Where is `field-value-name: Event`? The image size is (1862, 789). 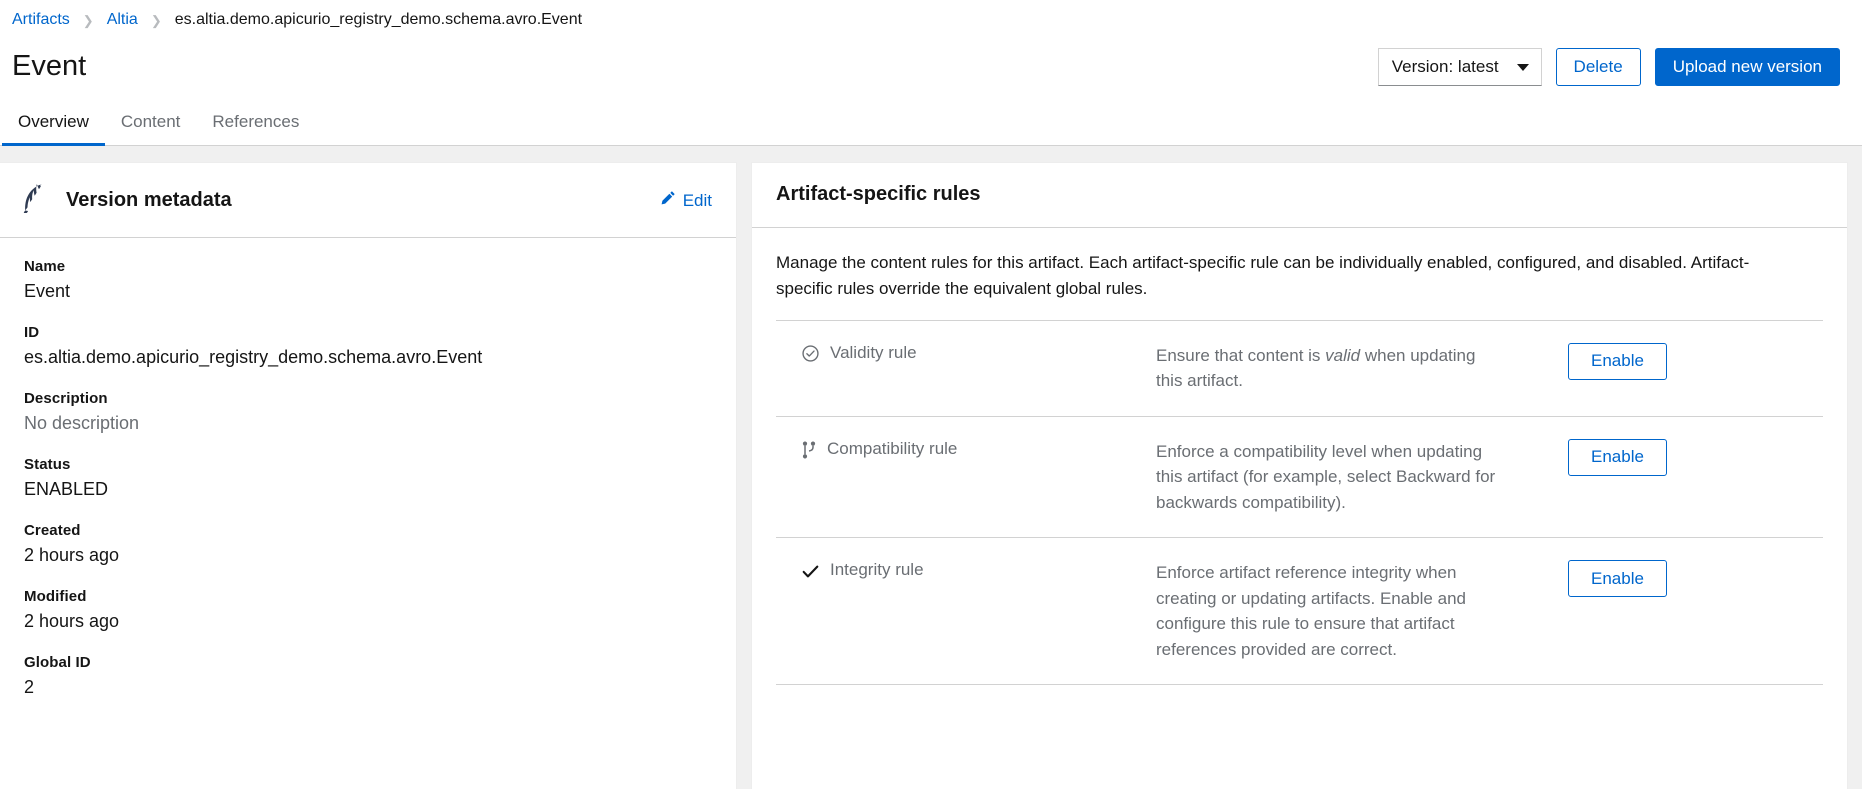 field-value-name: Event is located at coordinates (47, 291).